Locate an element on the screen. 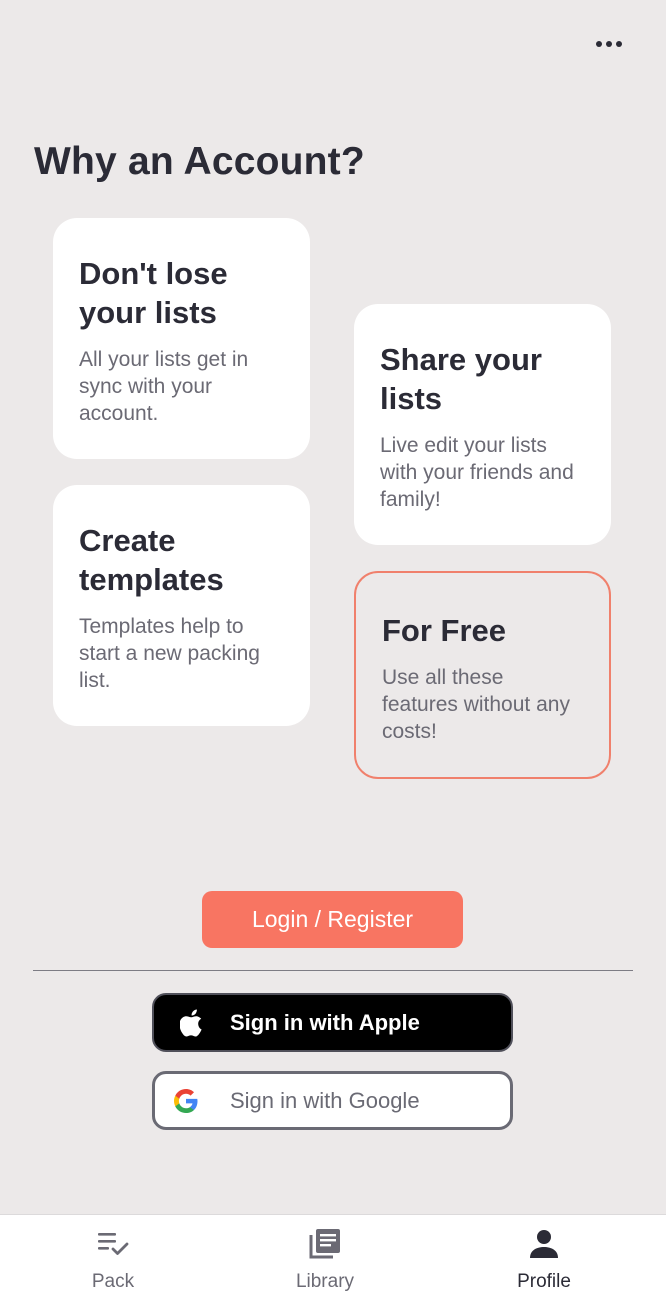 The image size is (666, 1312). person-icon is located at coordinates (544, 1244).